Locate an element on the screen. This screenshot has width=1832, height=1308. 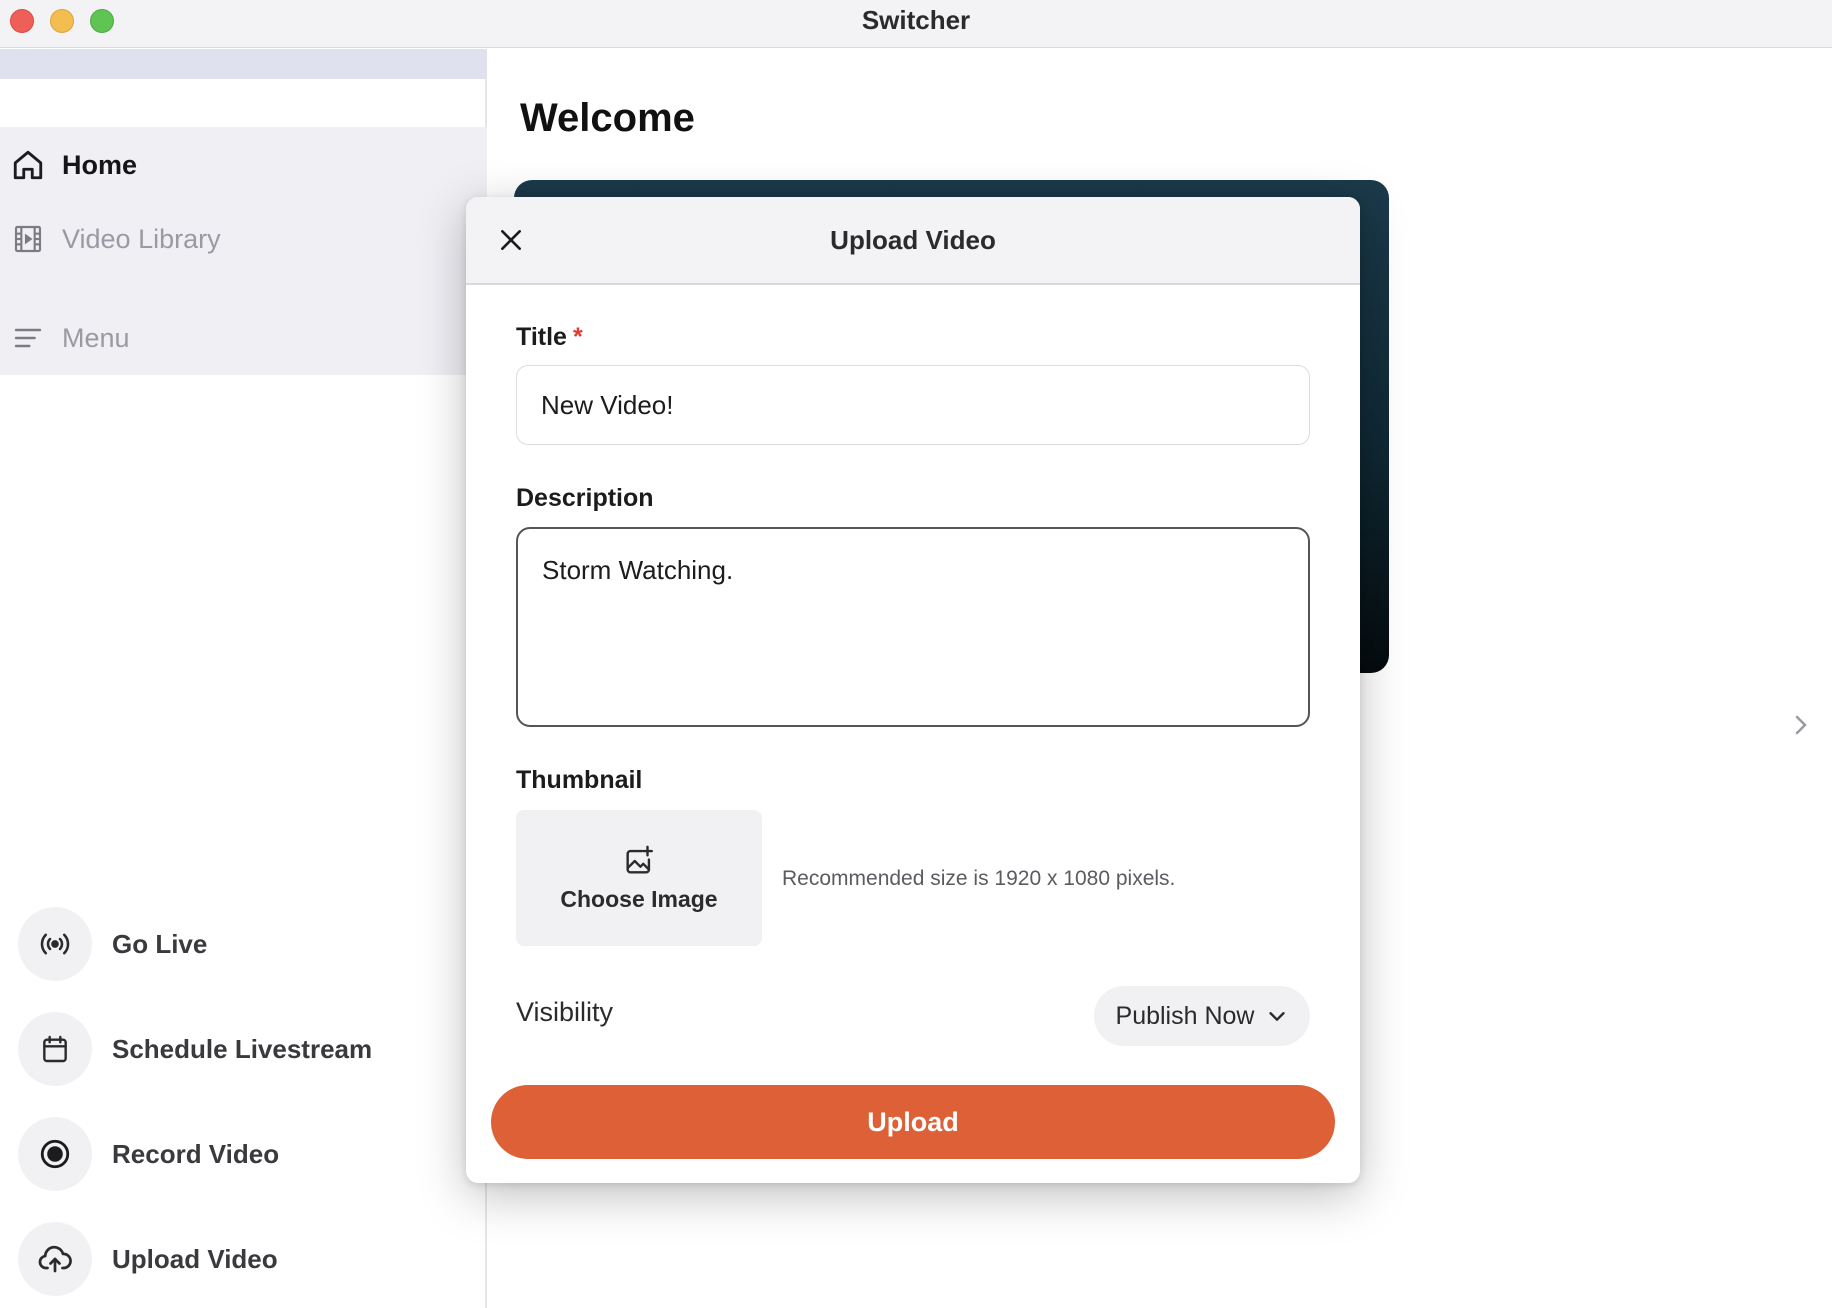
upload-video-button: Upload Video is located at coordinates (148, 1259).